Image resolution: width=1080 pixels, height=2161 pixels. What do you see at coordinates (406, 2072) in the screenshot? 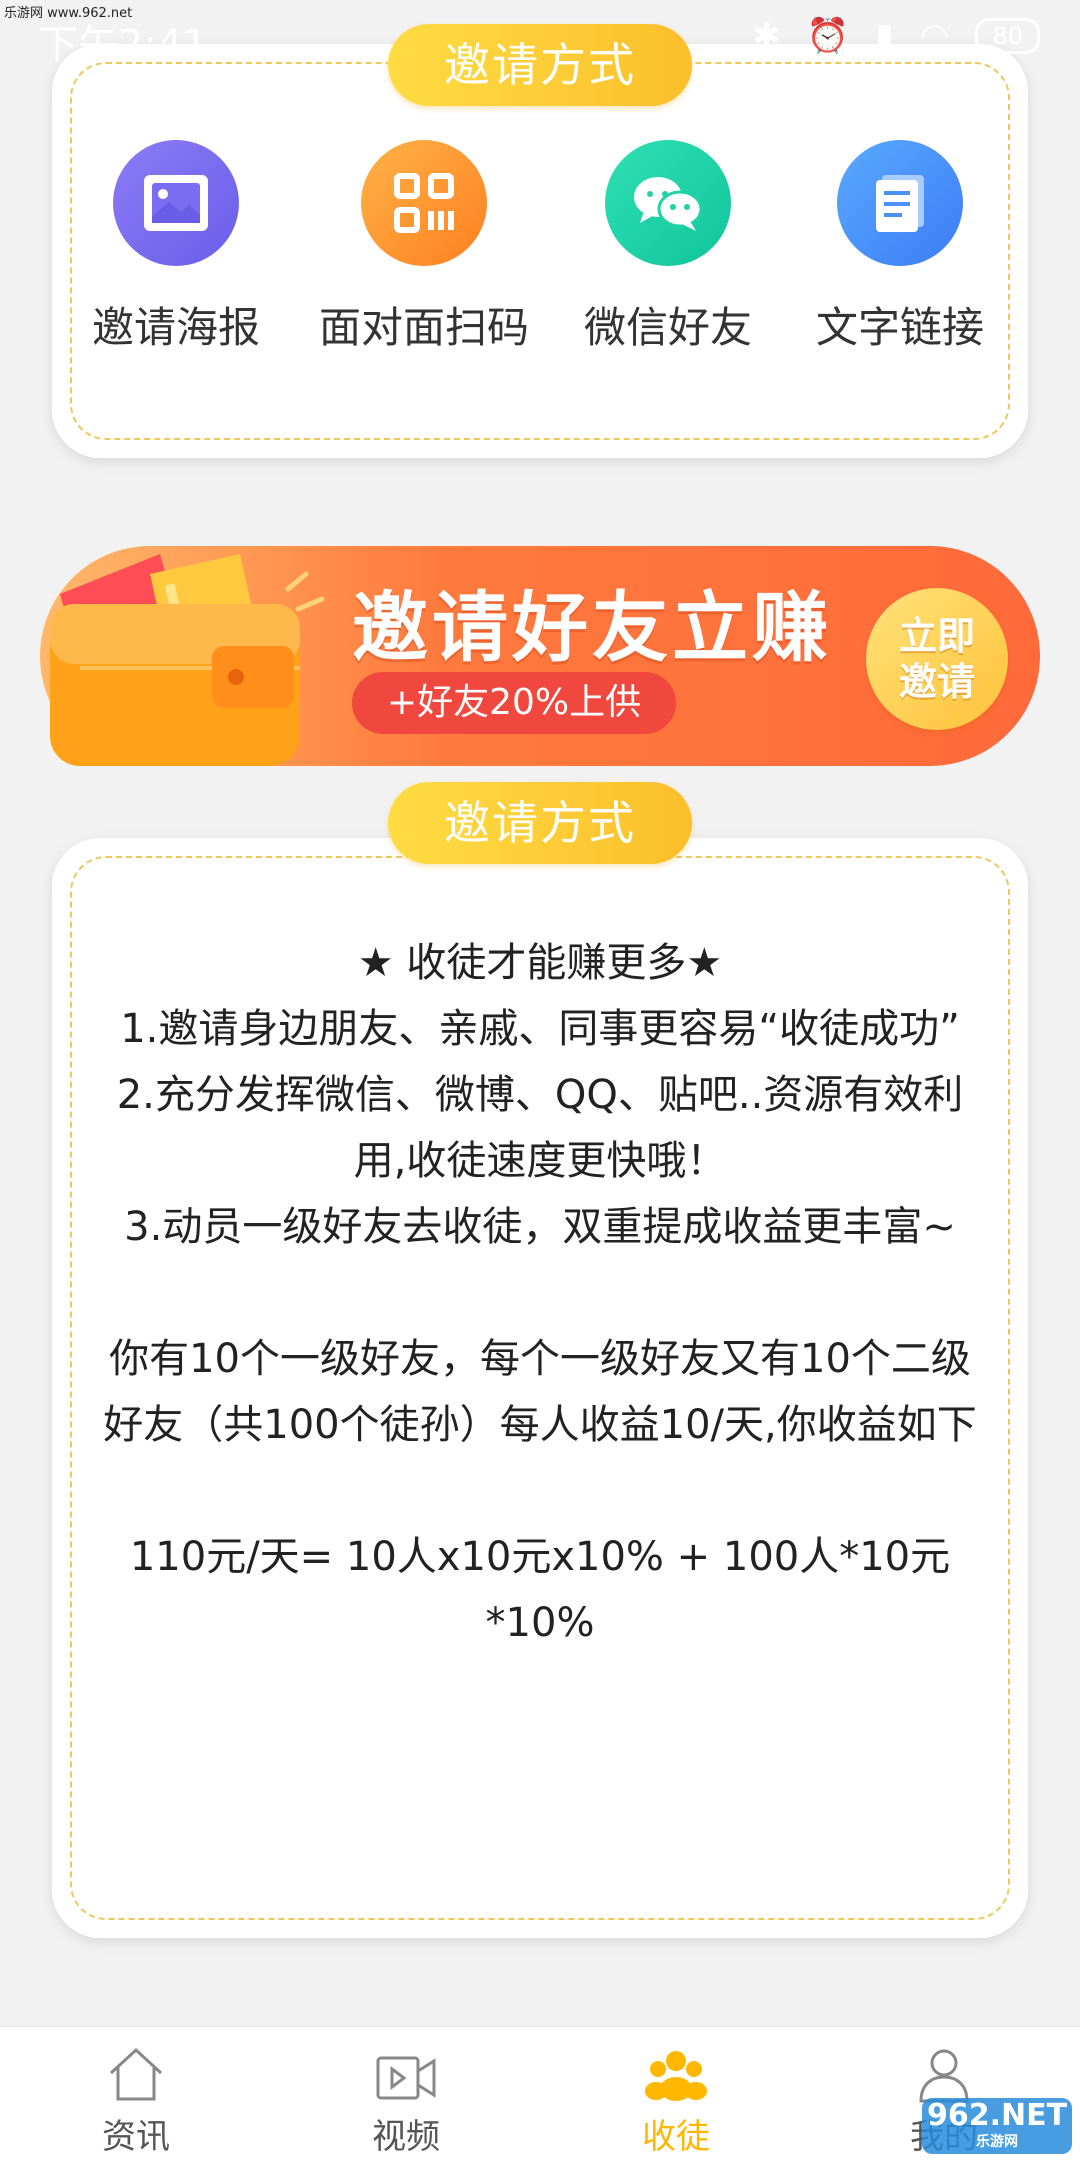
I see `video-icon` at bounding box center [406, 2072].